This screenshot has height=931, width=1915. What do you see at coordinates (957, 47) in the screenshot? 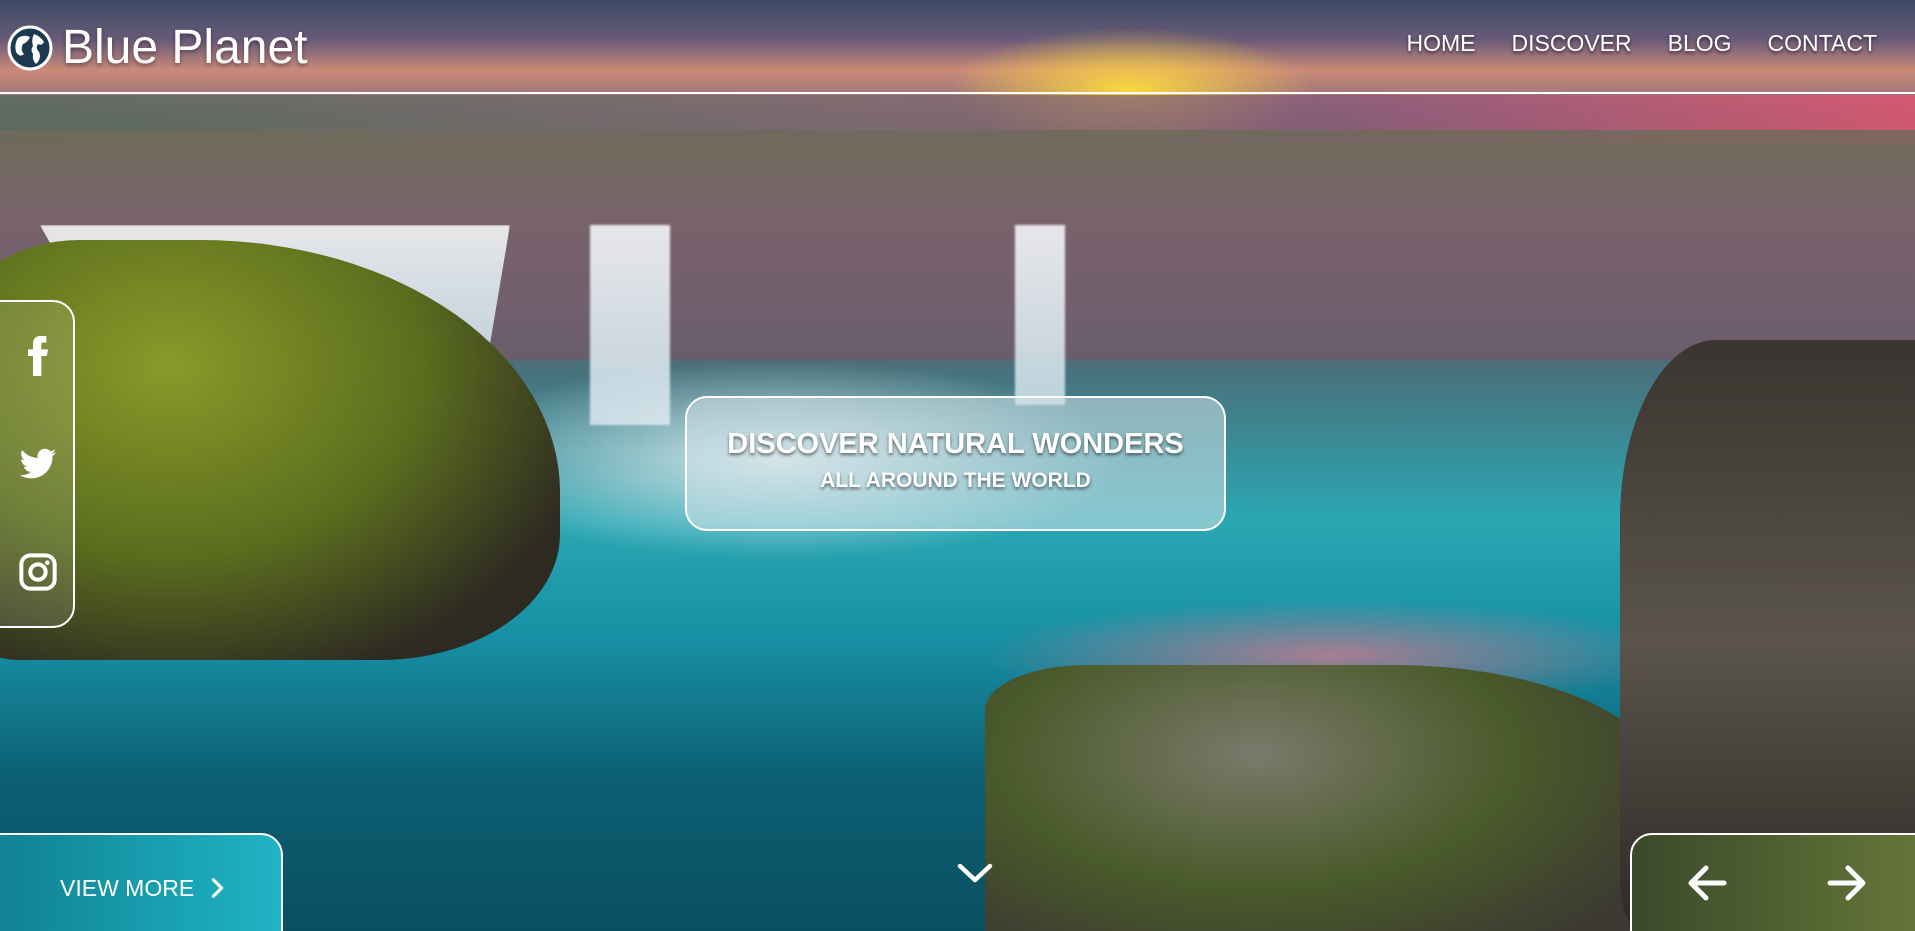
I see `header: Blue Planet HOME DISCOVER BLOG CONTACT` at bounding box center [957, 47].